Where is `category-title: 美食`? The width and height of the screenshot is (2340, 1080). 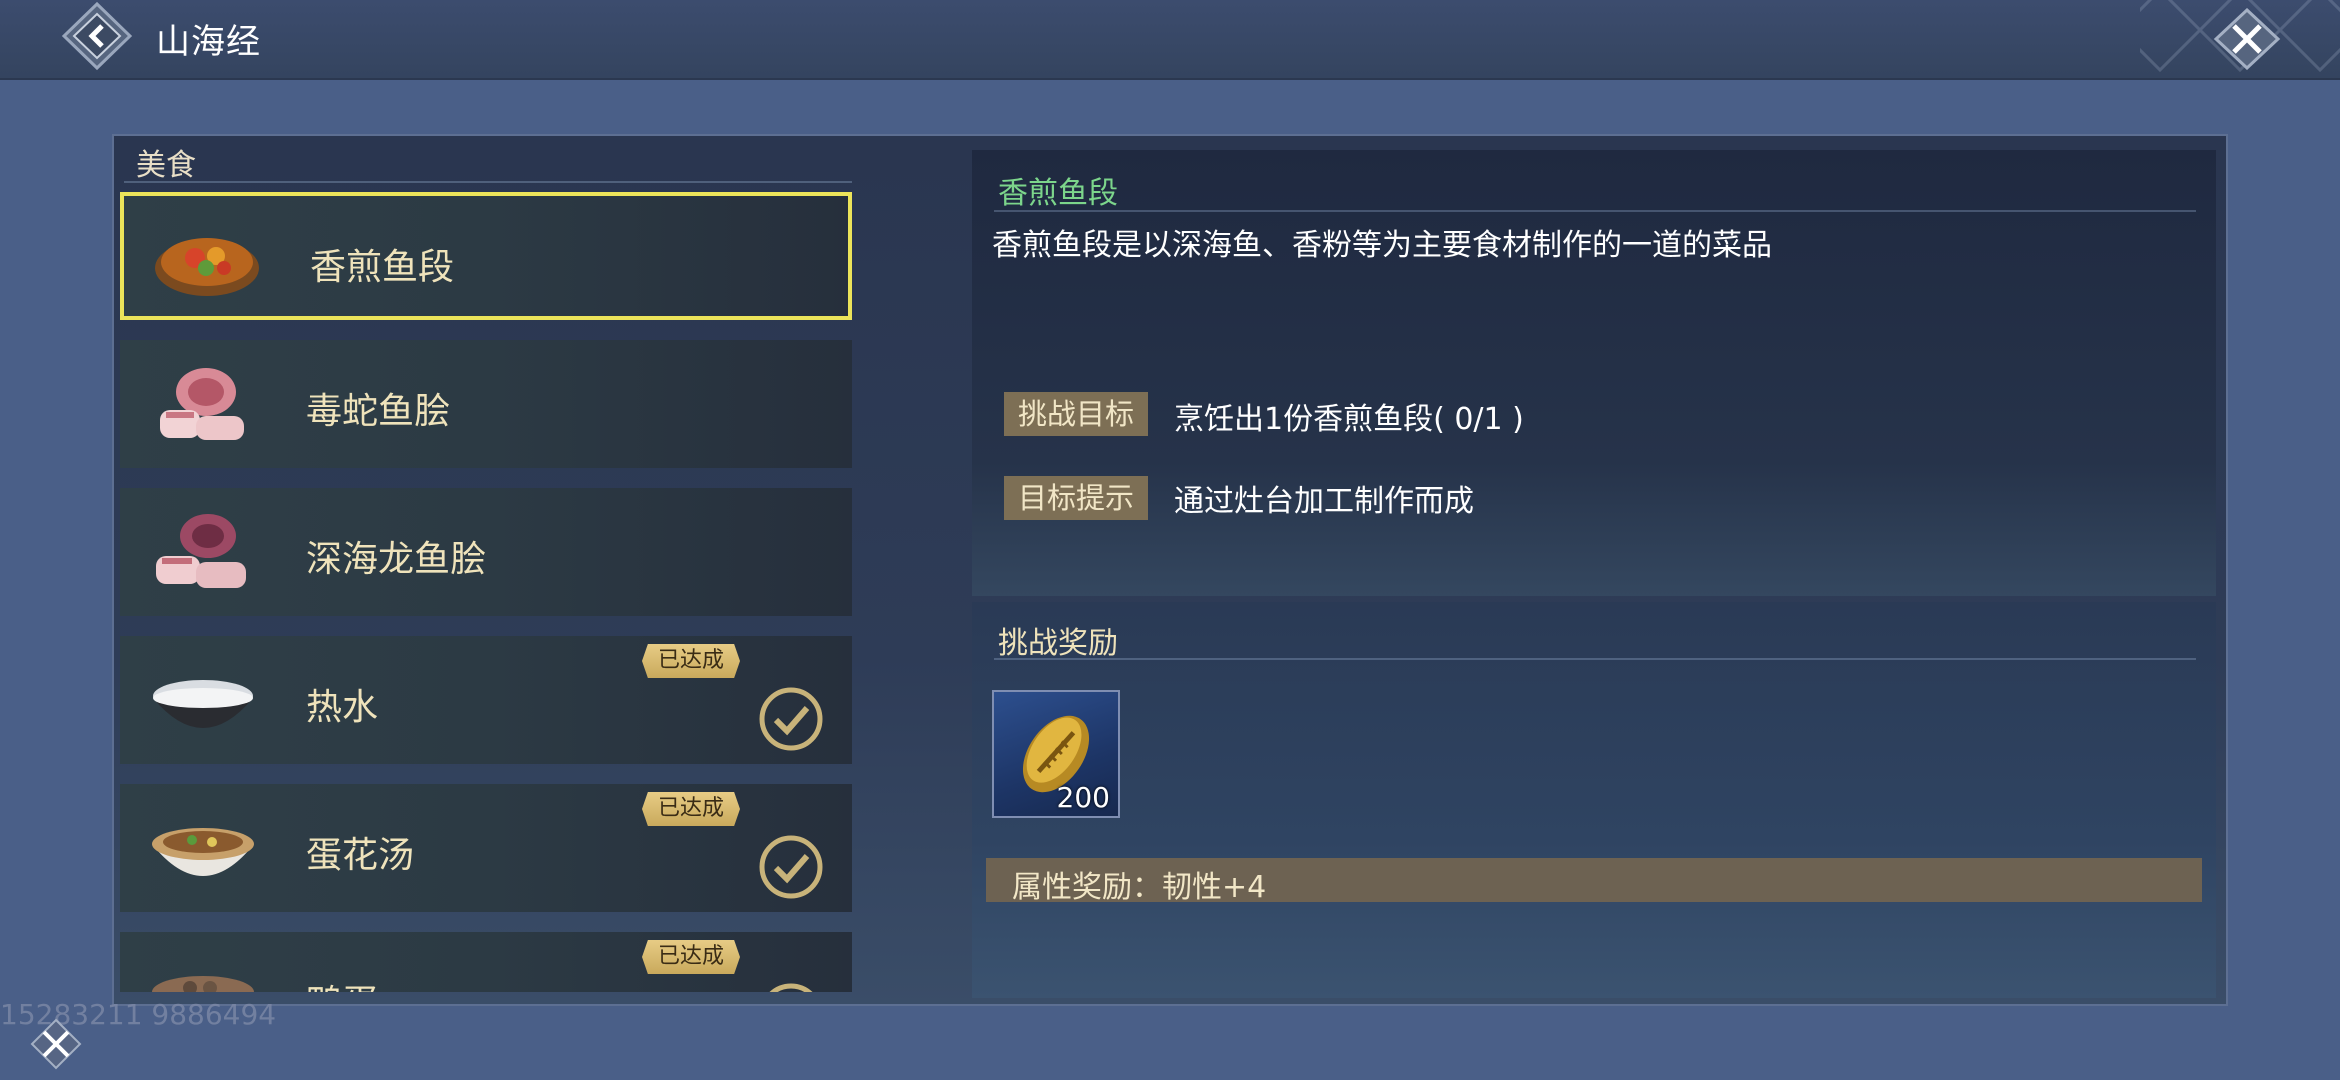
category-title: 美食 is located at coordinates (166, 165).